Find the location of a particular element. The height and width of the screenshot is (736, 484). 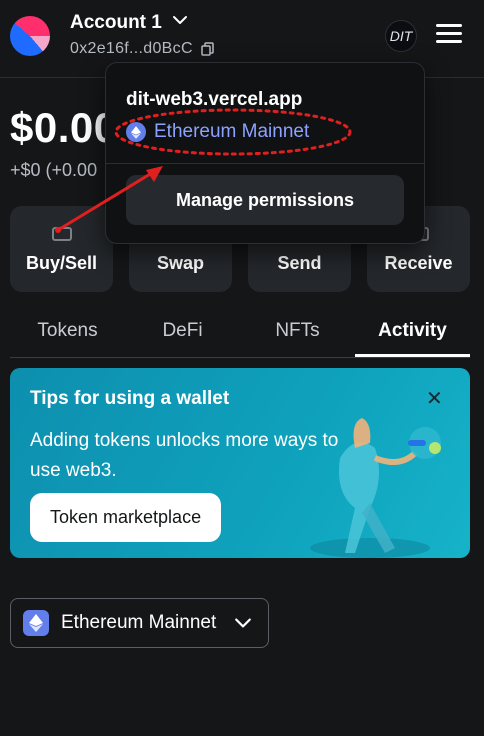

popover-network-label: Ethereum Mainnet is located at coordinates (232, 131).